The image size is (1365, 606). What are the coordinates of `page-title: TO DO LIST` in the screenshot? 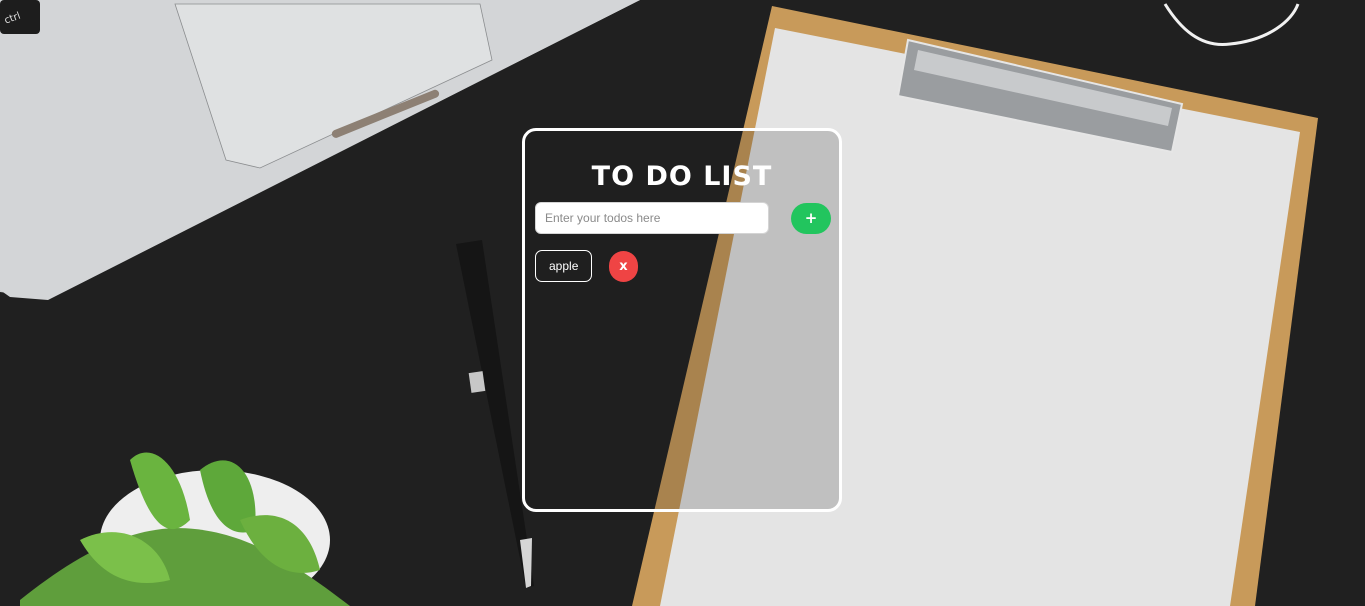 It's located at (682, 176).